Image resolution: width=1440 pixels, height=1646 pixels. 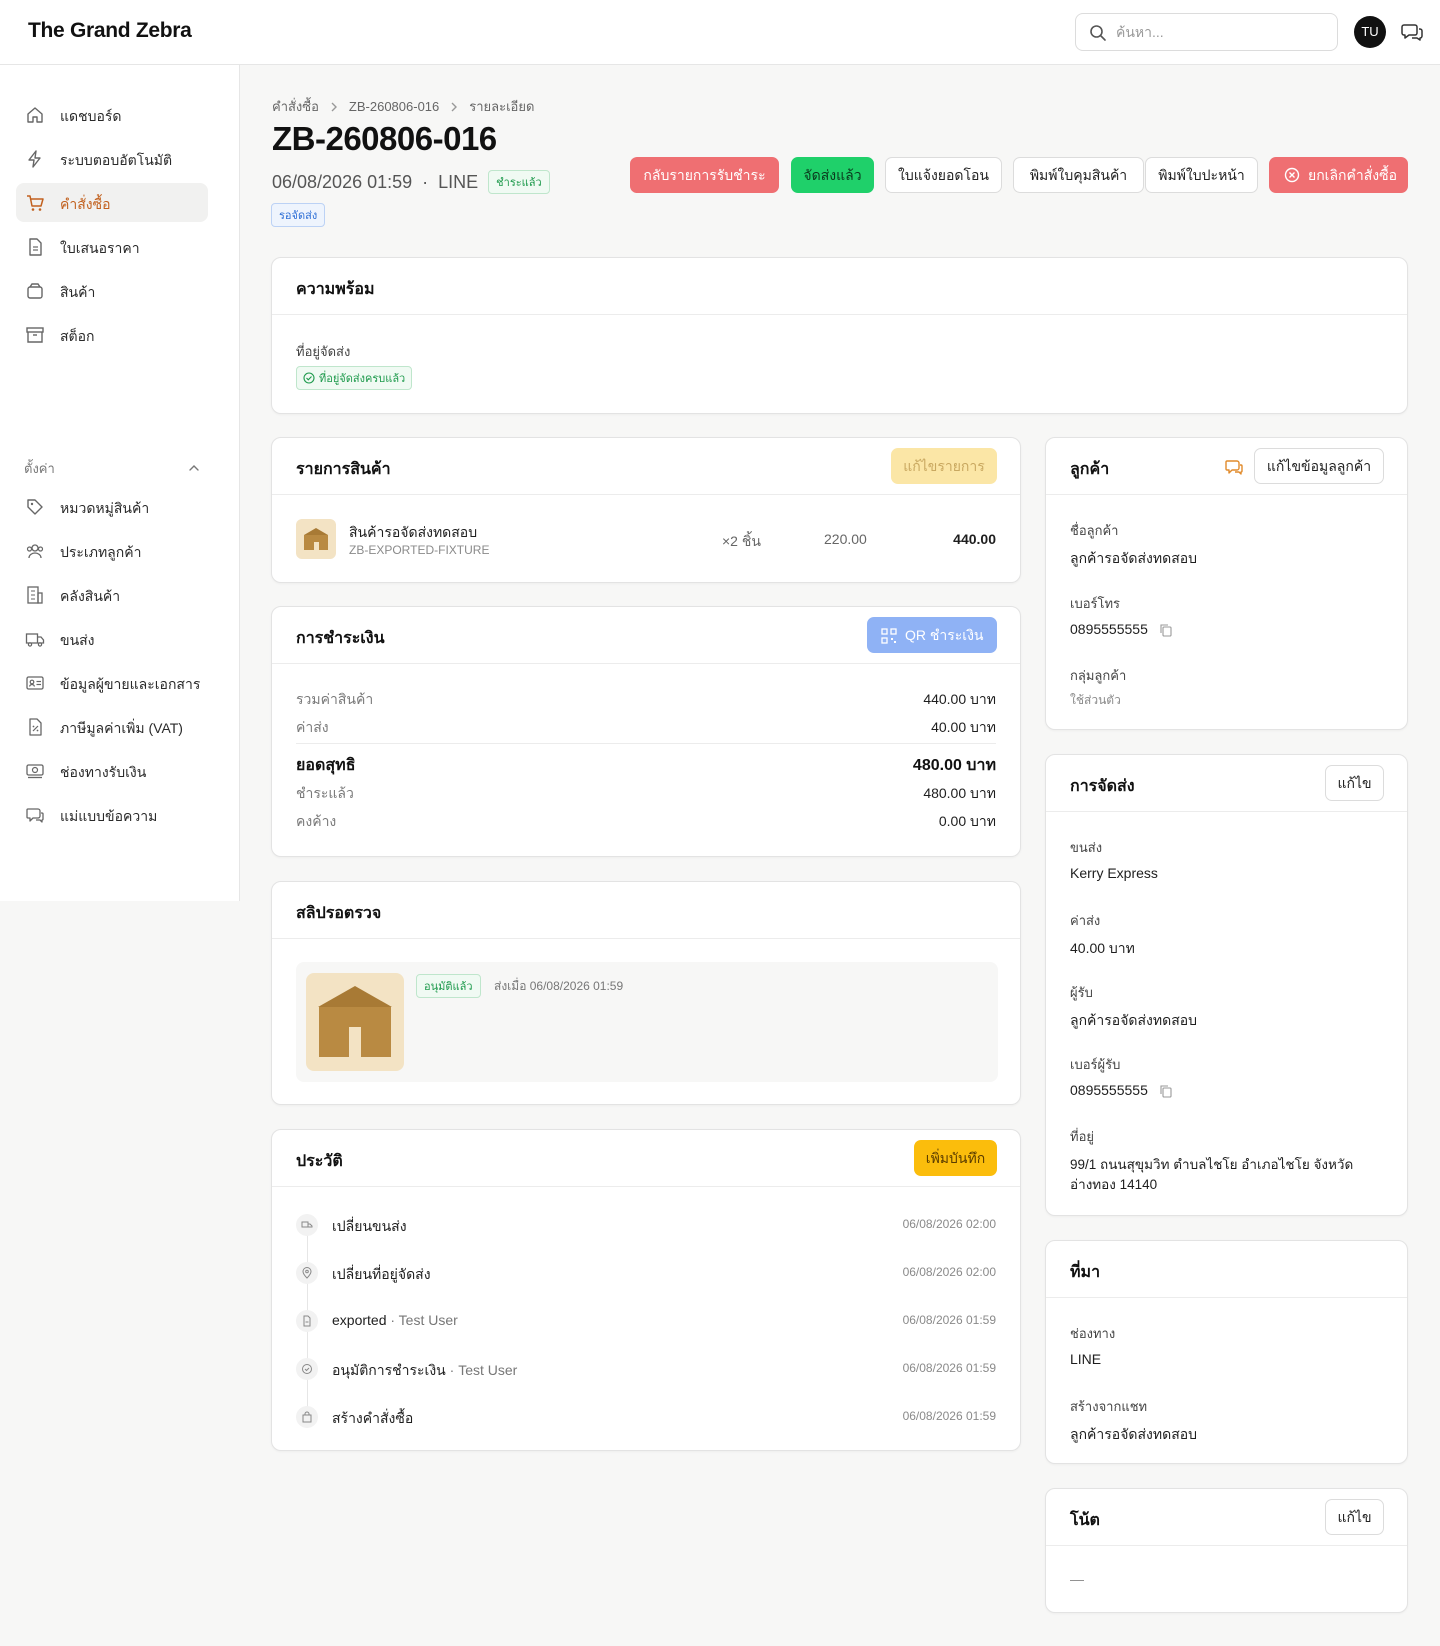 What do you see at coordinates (1226, 1269) in the screenshot?
I see `card-header: ที่มา` at bounding box center [1226, 1269].